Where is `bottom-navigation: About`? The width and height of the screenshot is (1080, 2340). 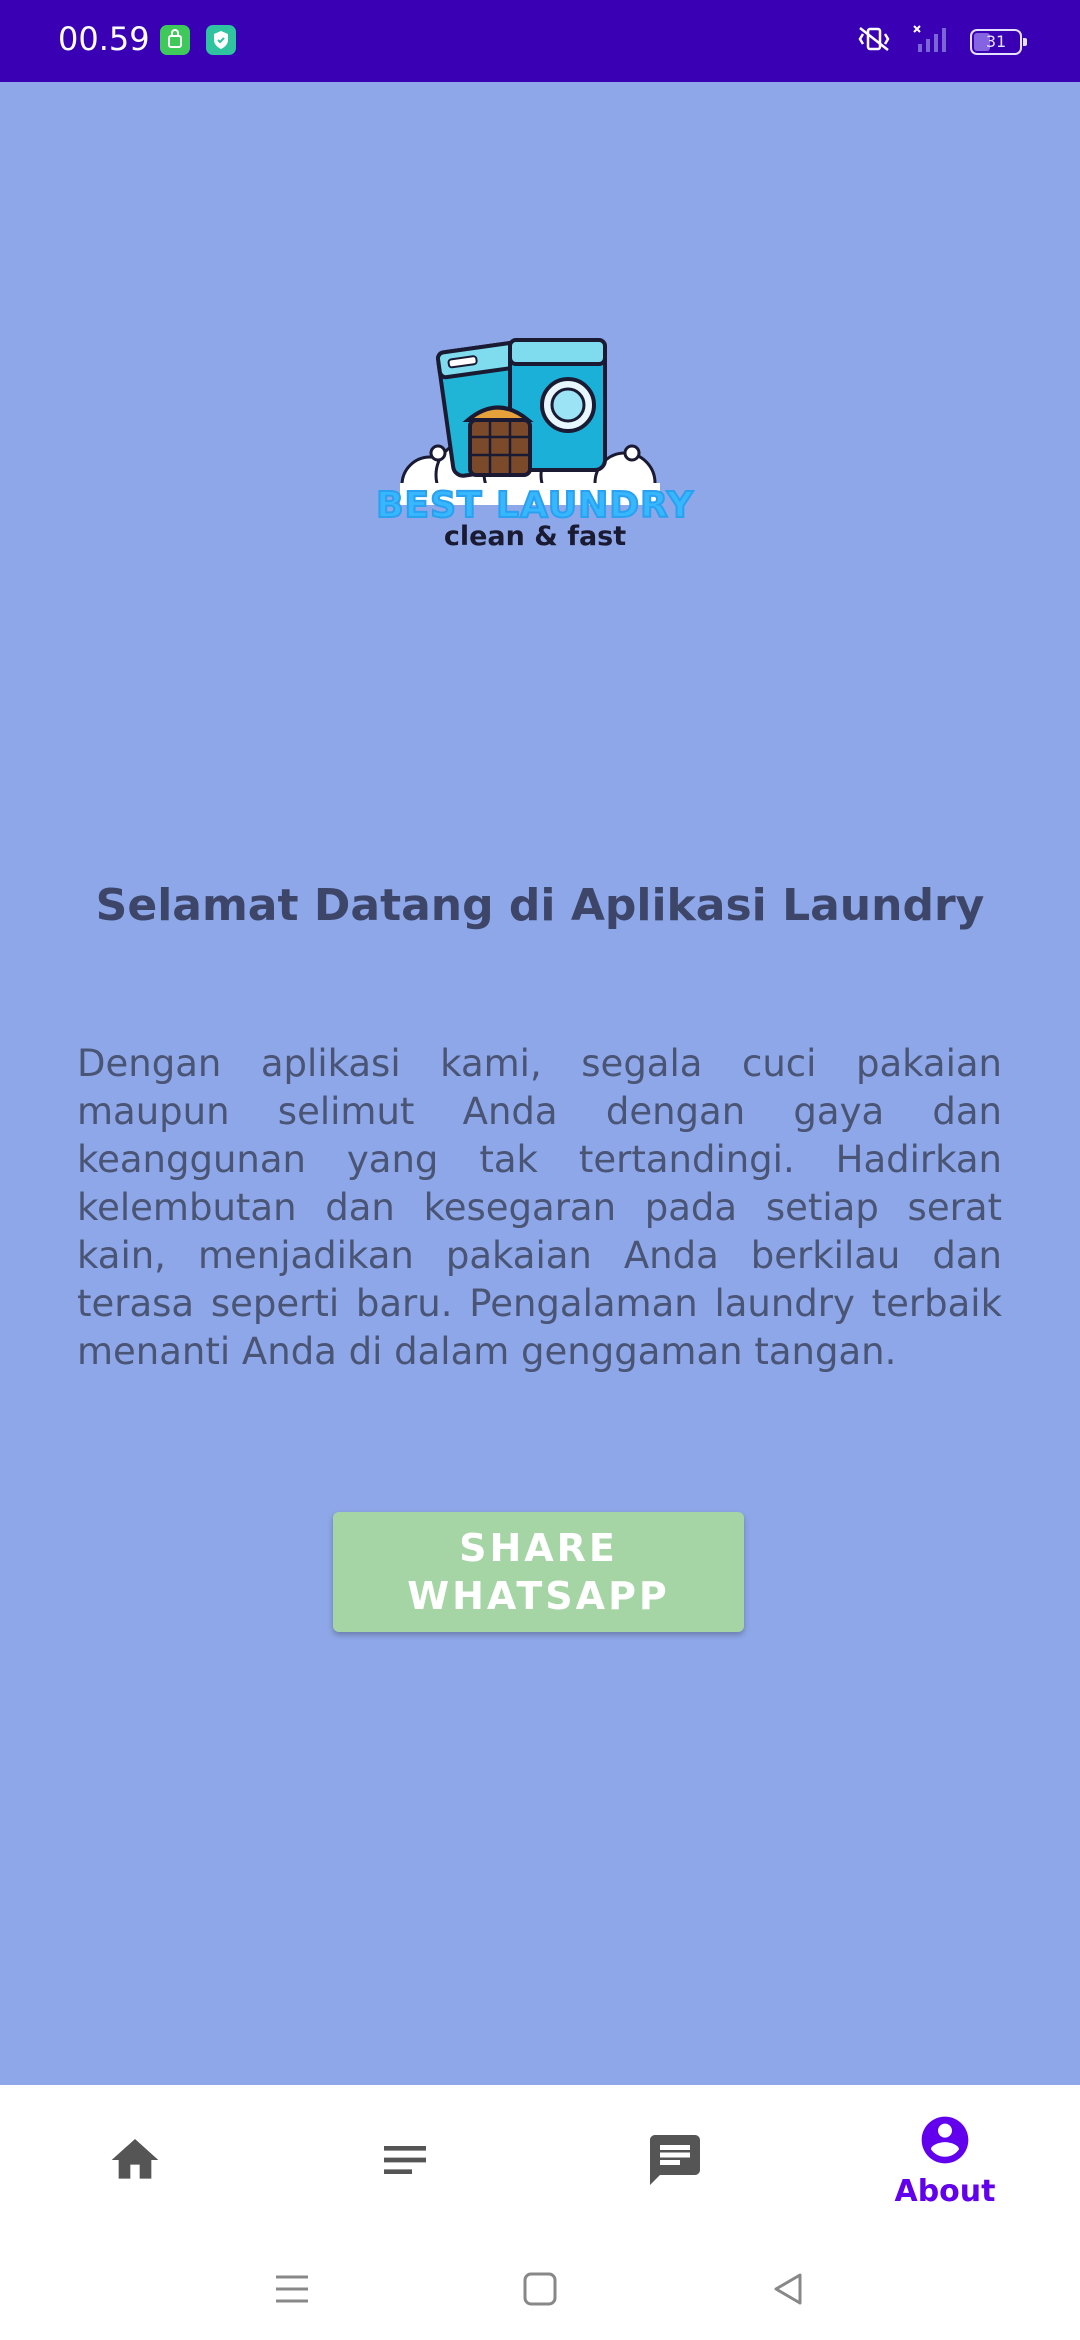
bottom-navigation: About is located at coordinates (540, 2160).